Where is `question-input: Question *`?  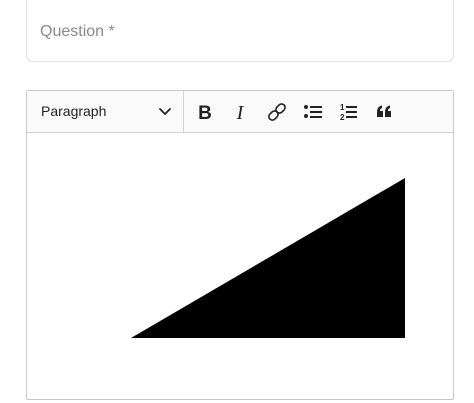
question-input: Question * is located at coordinates (240, 31).